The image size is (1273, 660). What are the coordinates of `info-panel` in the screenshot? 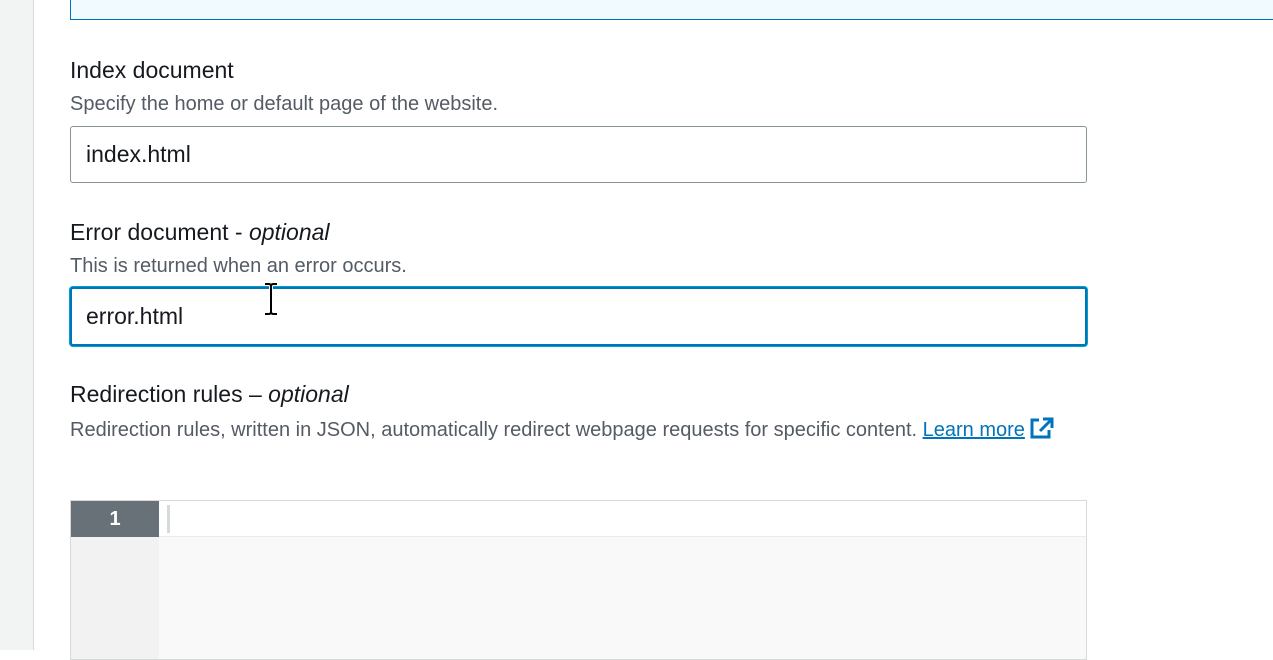 It's located at (671, 10).